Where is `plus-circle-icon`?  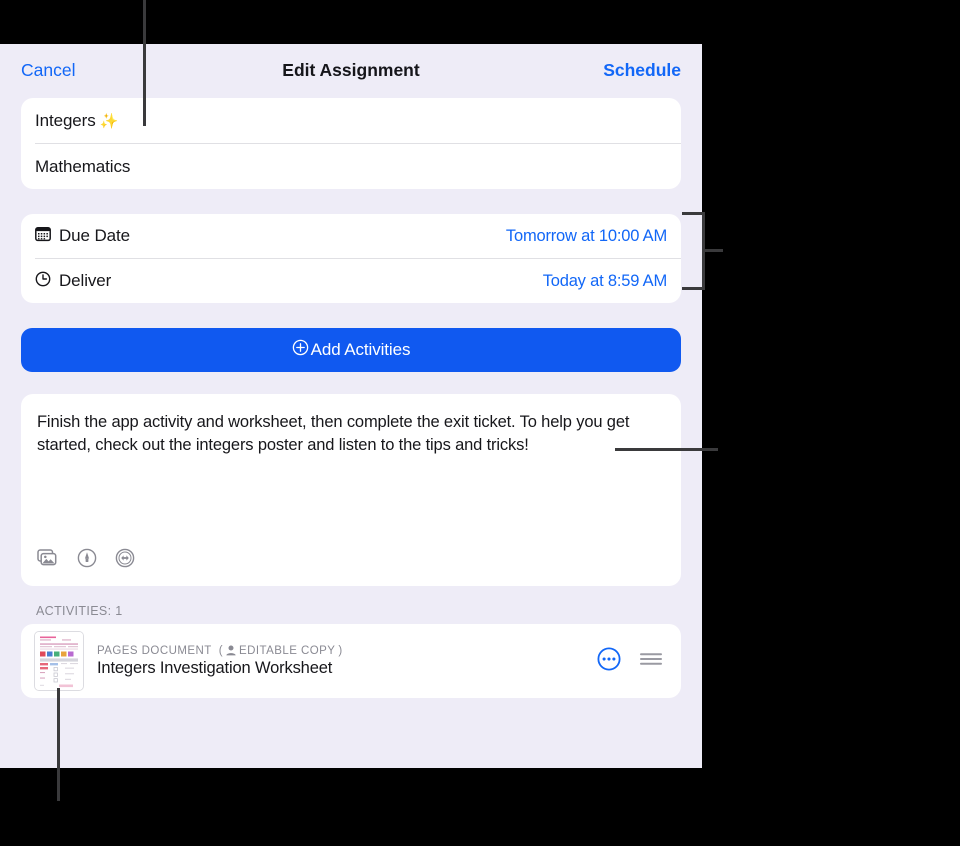 plus-circle-icon is located at coordinates (300, 350).